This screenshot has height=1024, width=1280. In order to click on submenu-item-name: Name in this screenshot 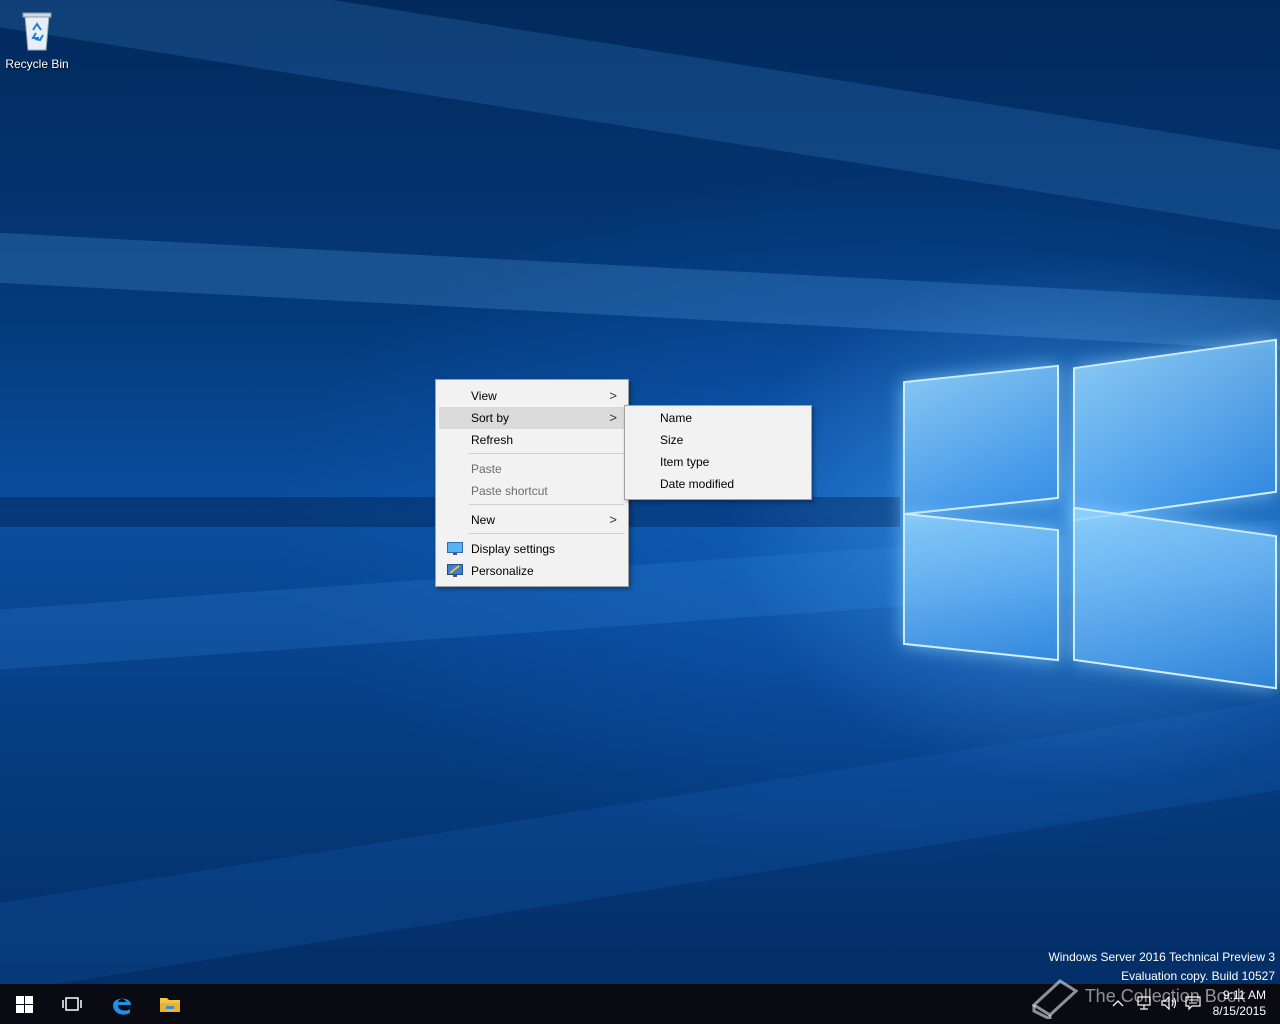, I will do `click(718, 418)`.